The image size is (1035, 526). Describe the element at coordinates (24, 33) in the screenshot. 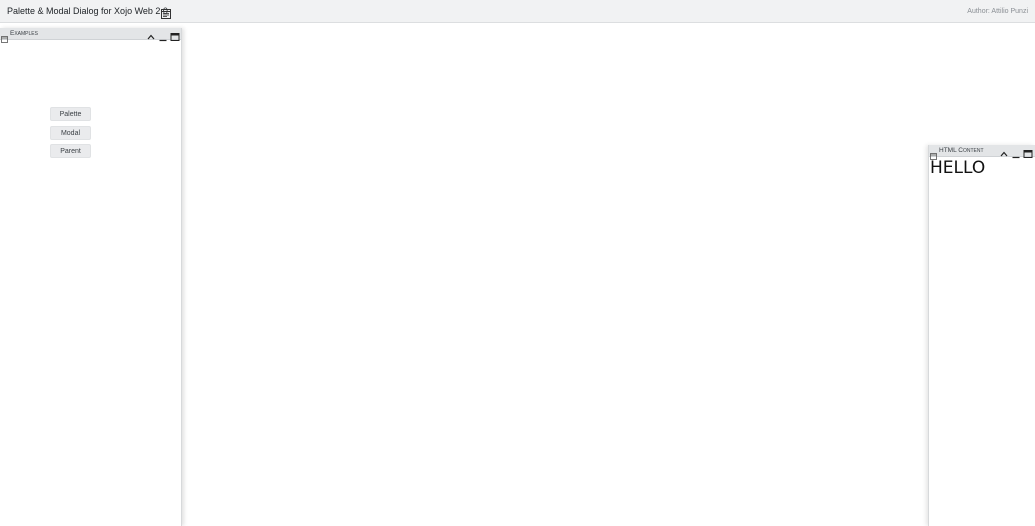

I see `examples-panel-title: Examples` at that location.